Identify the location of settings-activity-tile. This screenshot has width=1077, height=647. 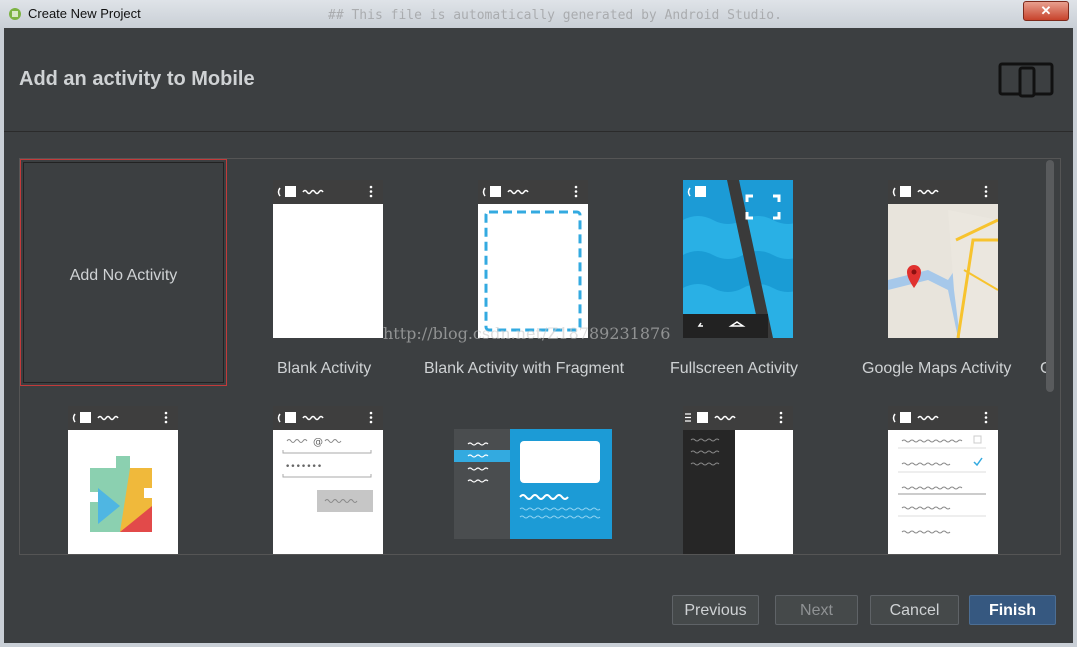
(943, 480).